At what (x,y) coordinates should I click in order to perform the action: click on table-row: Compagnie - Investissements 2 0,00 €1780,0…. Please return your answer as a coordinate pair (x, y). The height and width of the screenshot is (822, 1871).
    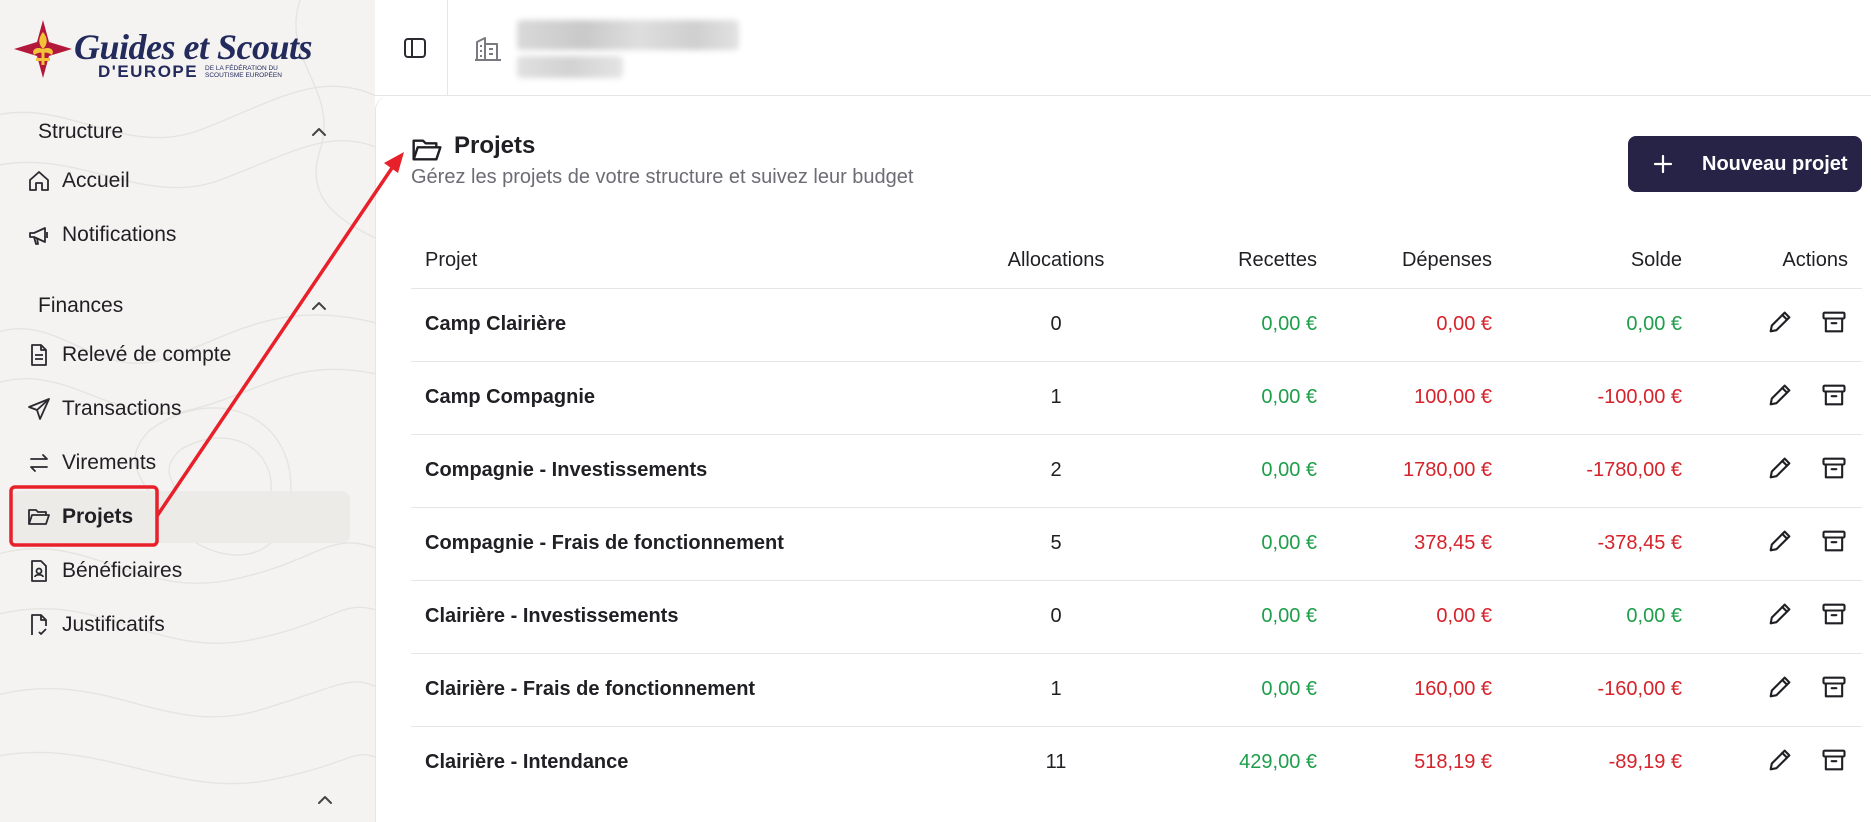
    Looking at the image, I should click on (1136, 470).